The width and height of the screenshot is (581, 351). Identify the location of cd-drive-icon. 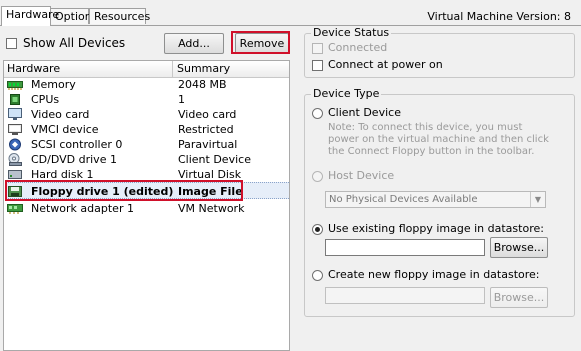
(15, 159).